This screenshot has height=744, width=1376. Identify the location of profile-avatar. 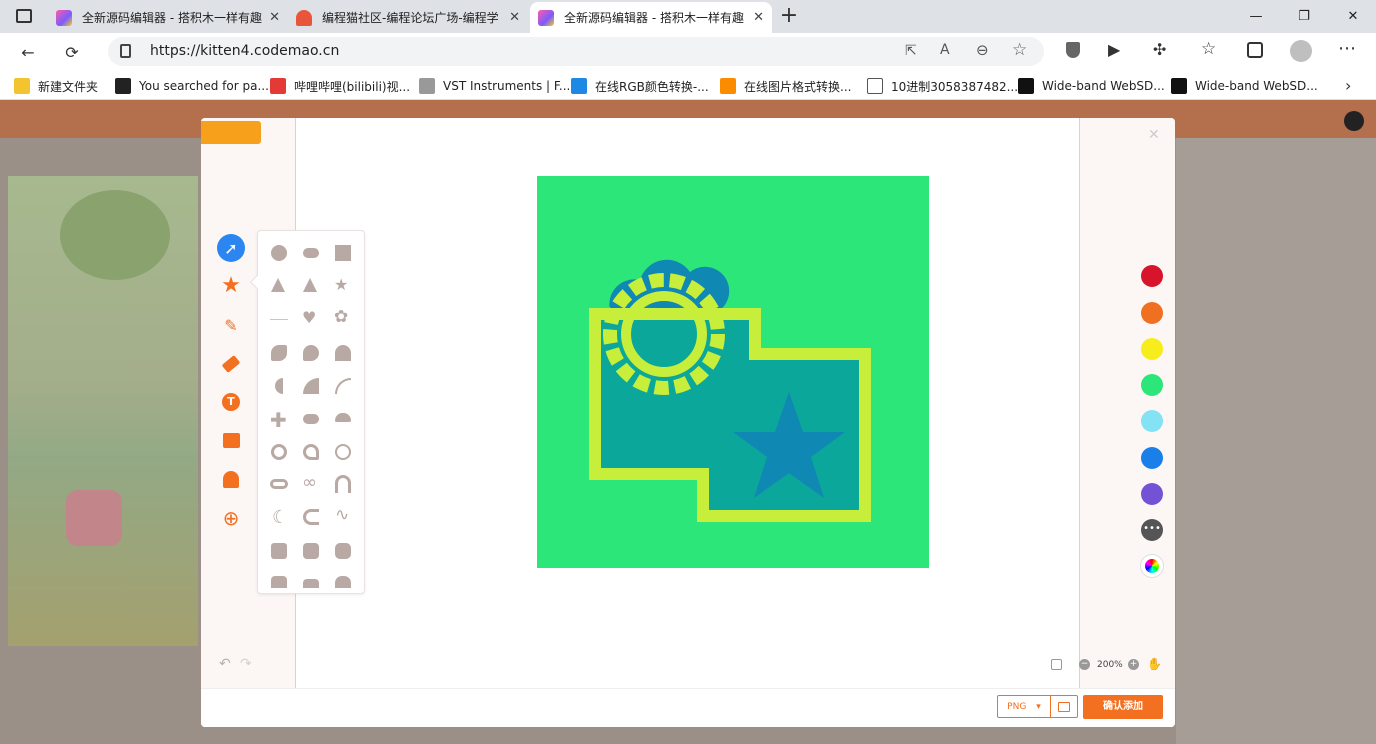
(1301, 51).